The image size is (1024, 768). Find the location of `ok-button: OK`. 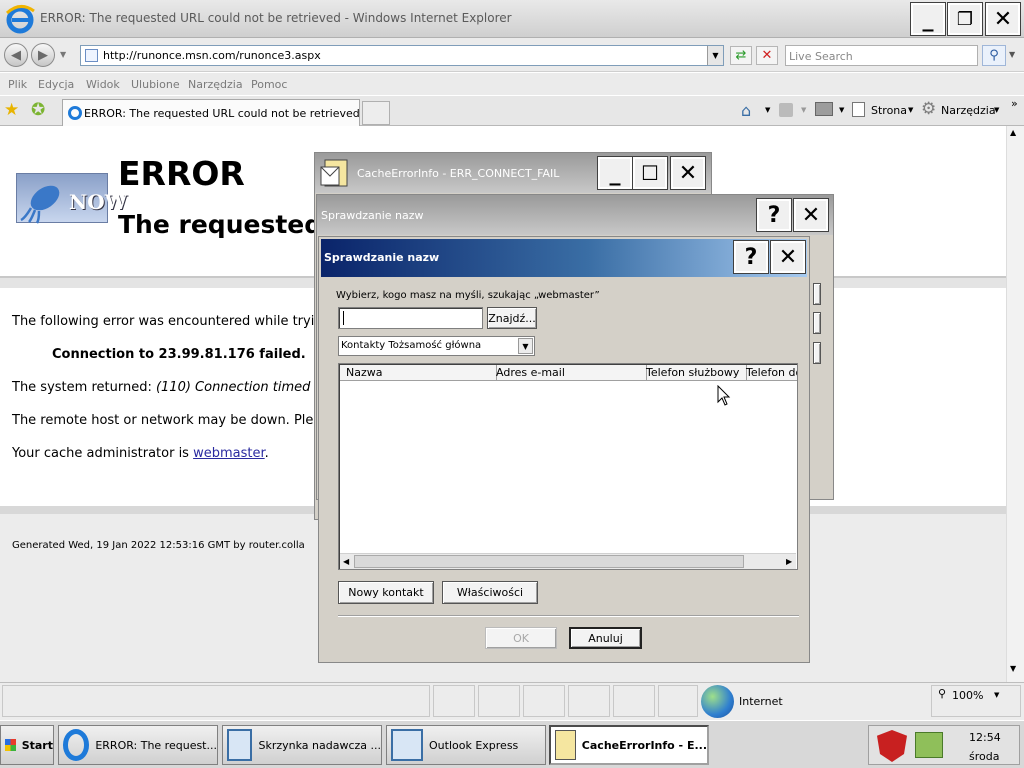

ok-button: OK is located at coordinates (521, 638).